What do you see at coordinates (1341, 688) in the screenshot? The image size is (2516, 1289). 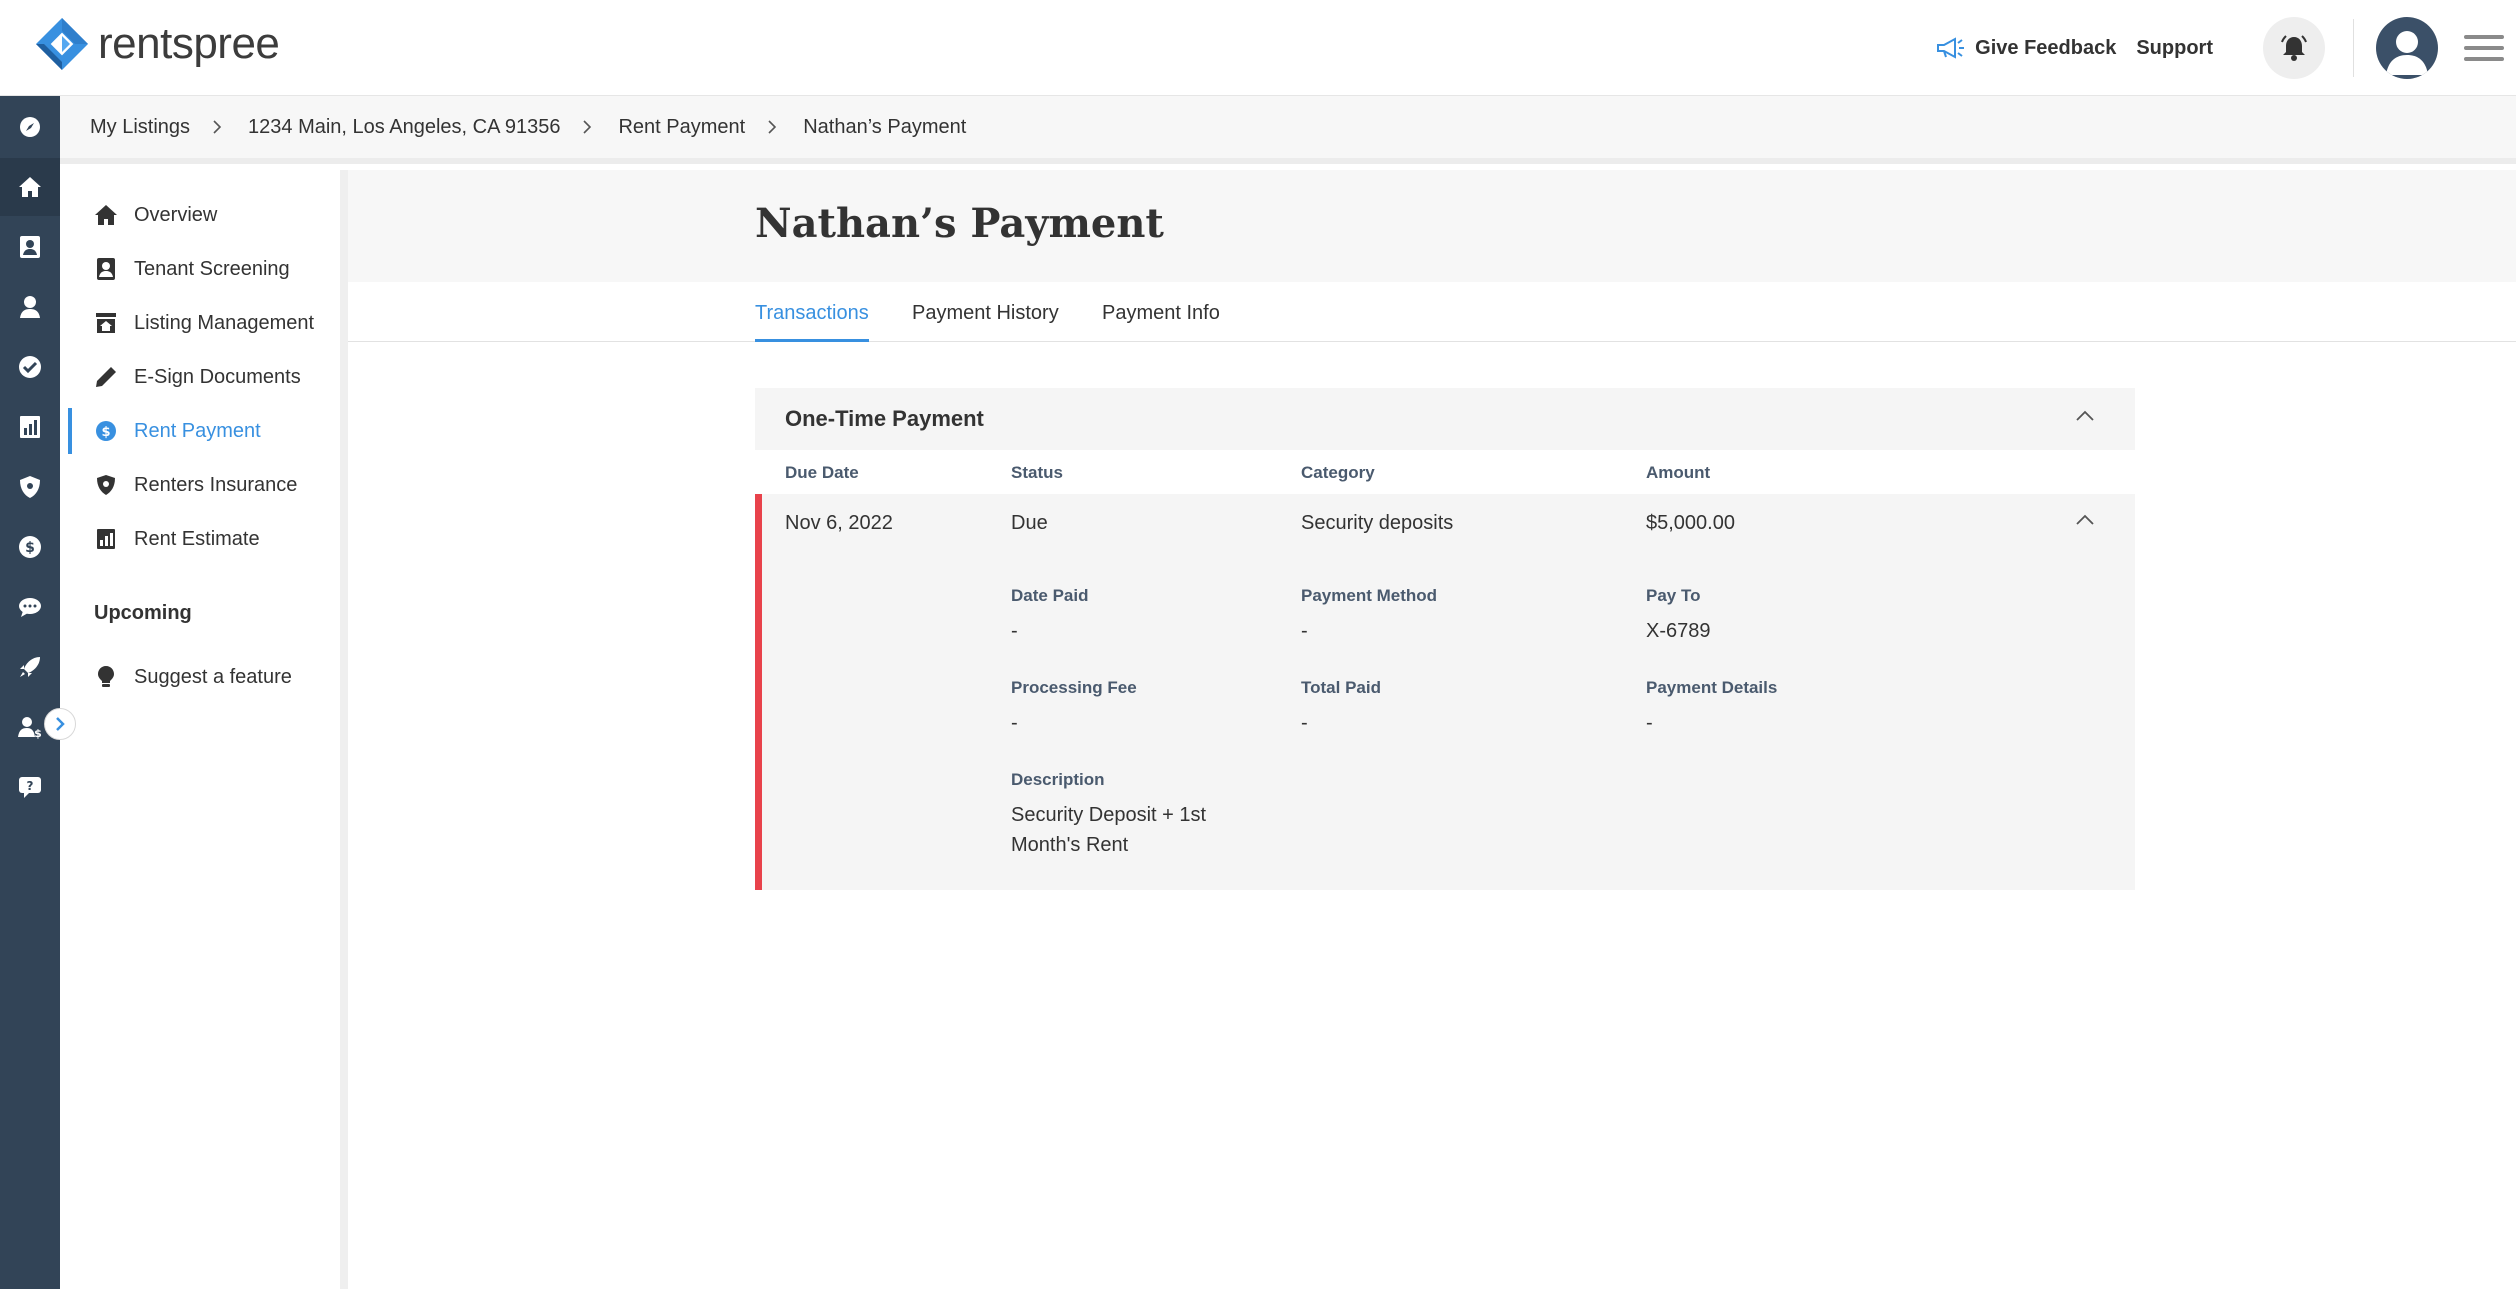 I see `total-paid-label: Total Paid` at bounding box center [1341, 688].